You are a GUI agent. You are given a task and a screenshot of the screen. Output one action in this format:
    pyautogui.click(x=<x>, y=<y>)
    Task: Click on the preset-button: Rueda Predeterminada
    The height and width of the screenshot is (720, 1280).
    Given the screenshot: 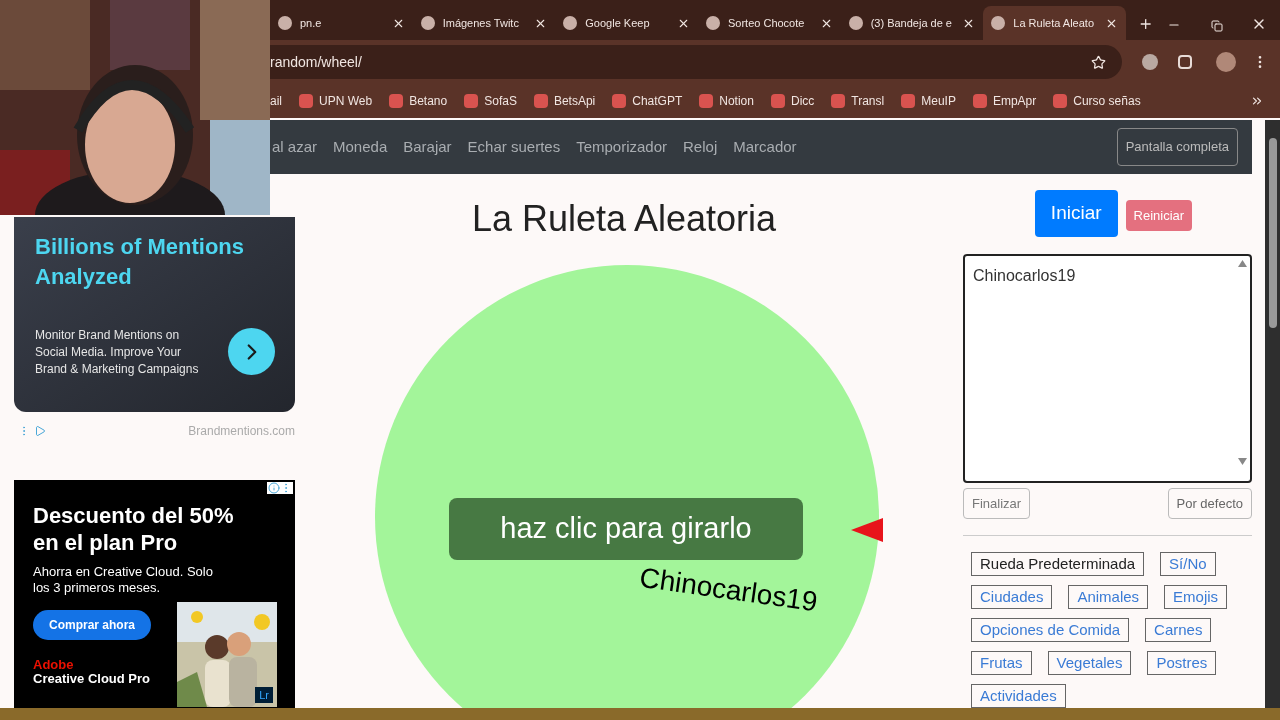 What is the action you would take?
    pyautogui.click(x=1058, y=564)
    